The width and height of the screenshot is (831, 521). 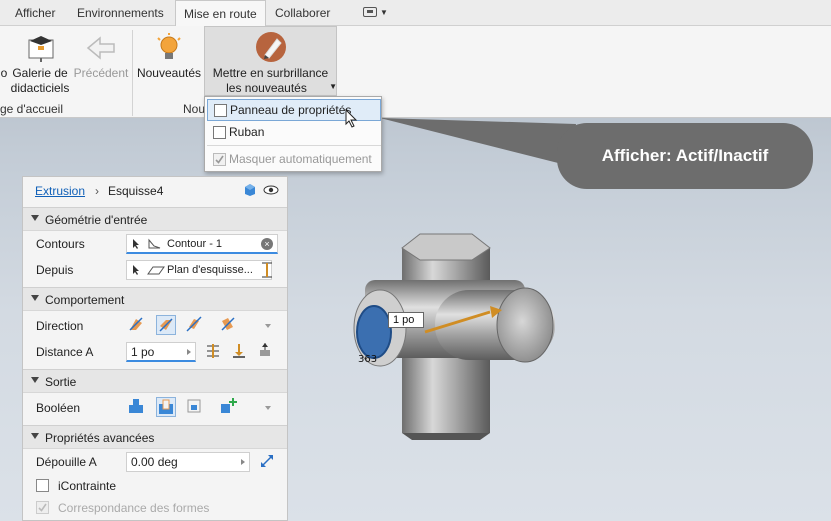 I want to click on callout-text: Afficher: Actif/Inactif, so click(x=685, y=155).